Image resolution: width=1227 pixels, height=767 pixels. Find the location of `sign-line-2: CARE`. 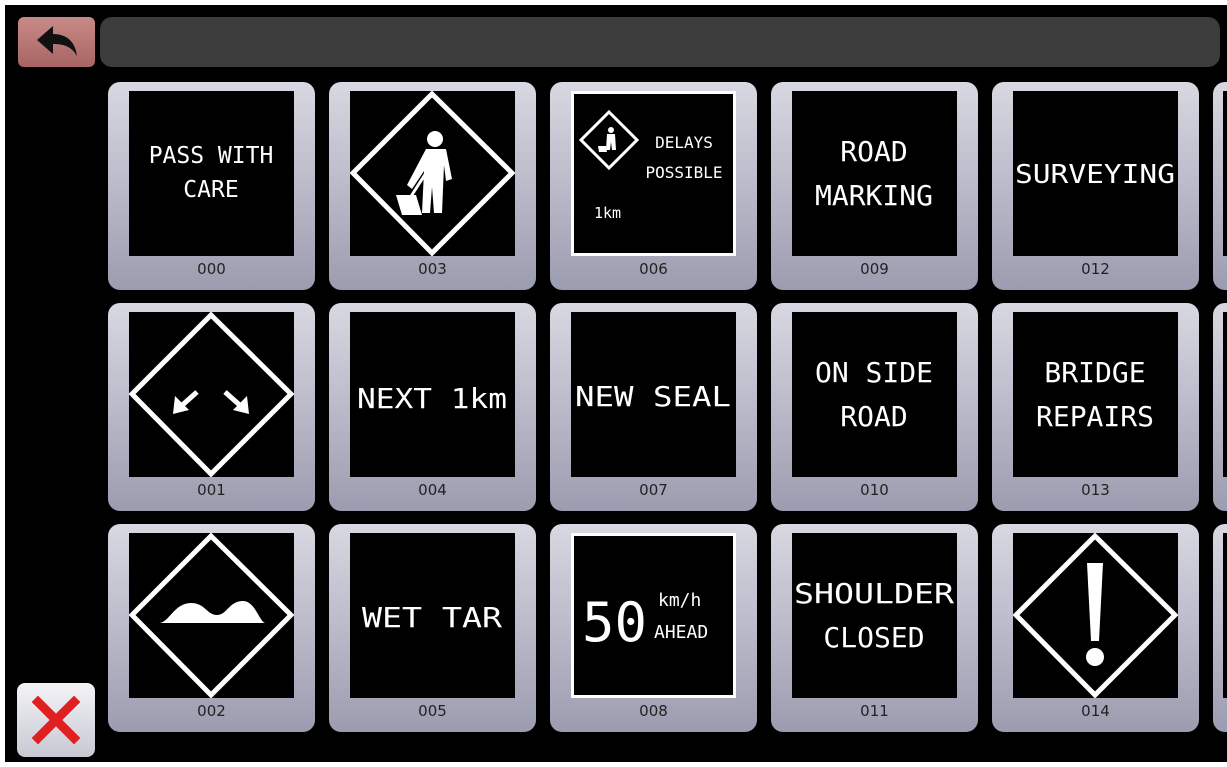

sign-line-2: CARE is located at coordinates (210, 190).